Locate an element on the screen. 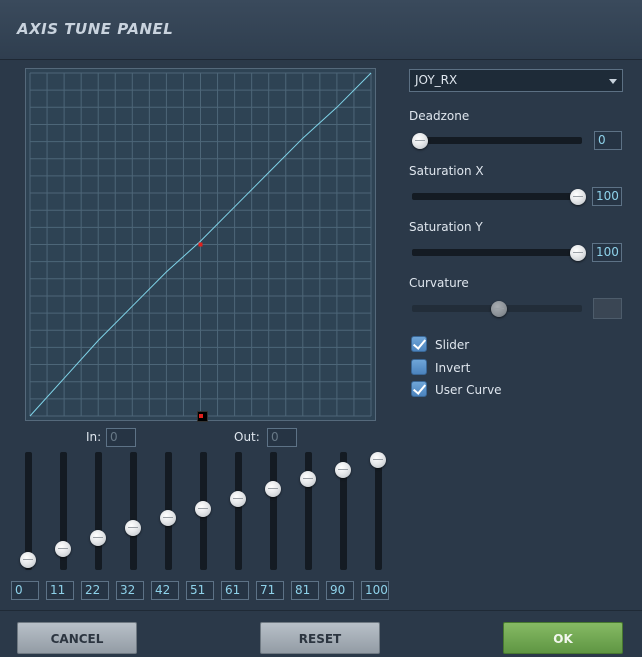  curve-point-value-field: 81 is located at coordinates (305, 590).